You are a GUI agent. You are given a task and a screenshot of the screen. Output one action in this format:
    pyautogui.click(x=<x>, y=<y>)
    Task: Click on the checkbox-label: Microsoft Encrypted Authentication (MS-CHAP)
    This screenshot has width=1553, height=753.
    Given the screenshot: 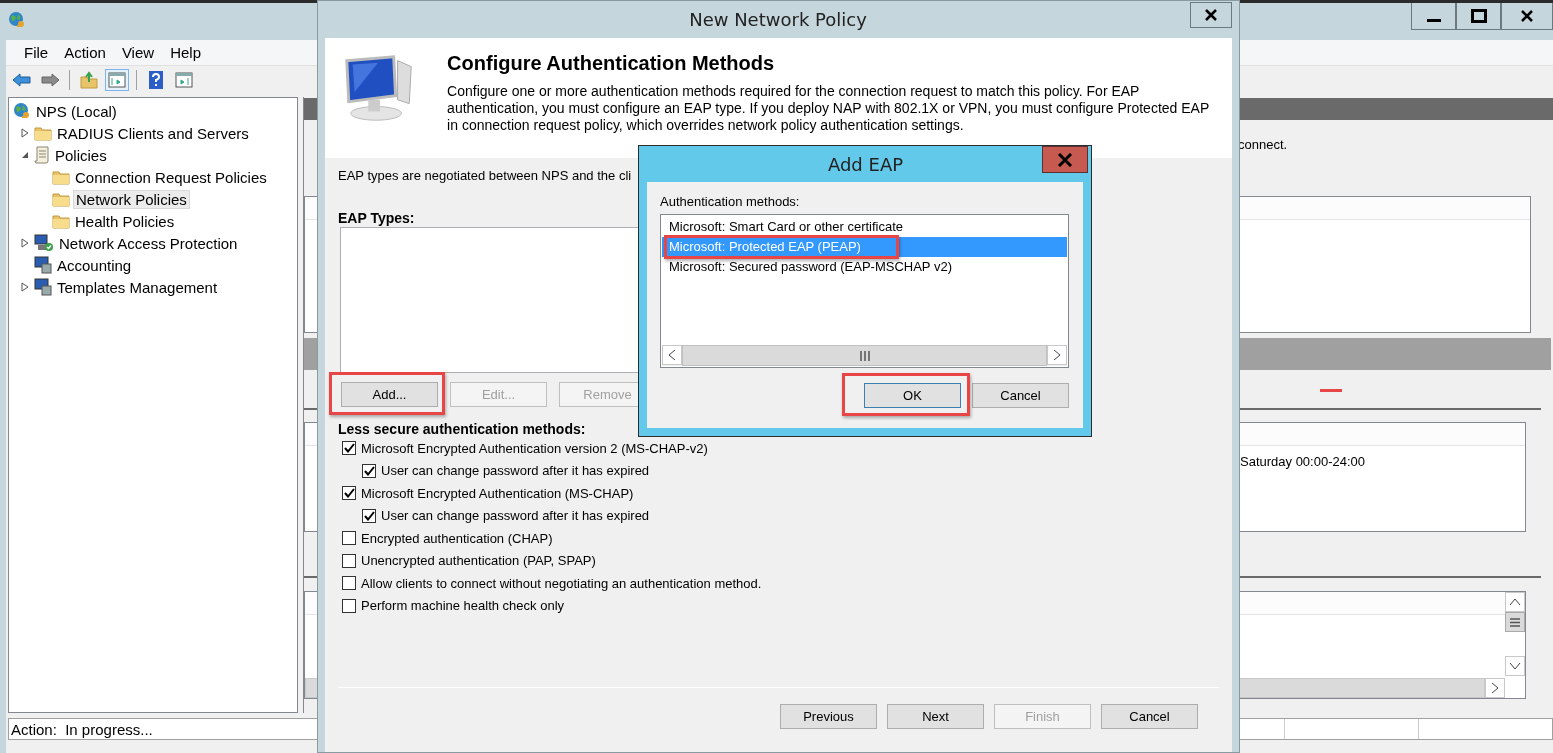 What is the action you would take?
    pyautogui.click(x=497, y=493)
    